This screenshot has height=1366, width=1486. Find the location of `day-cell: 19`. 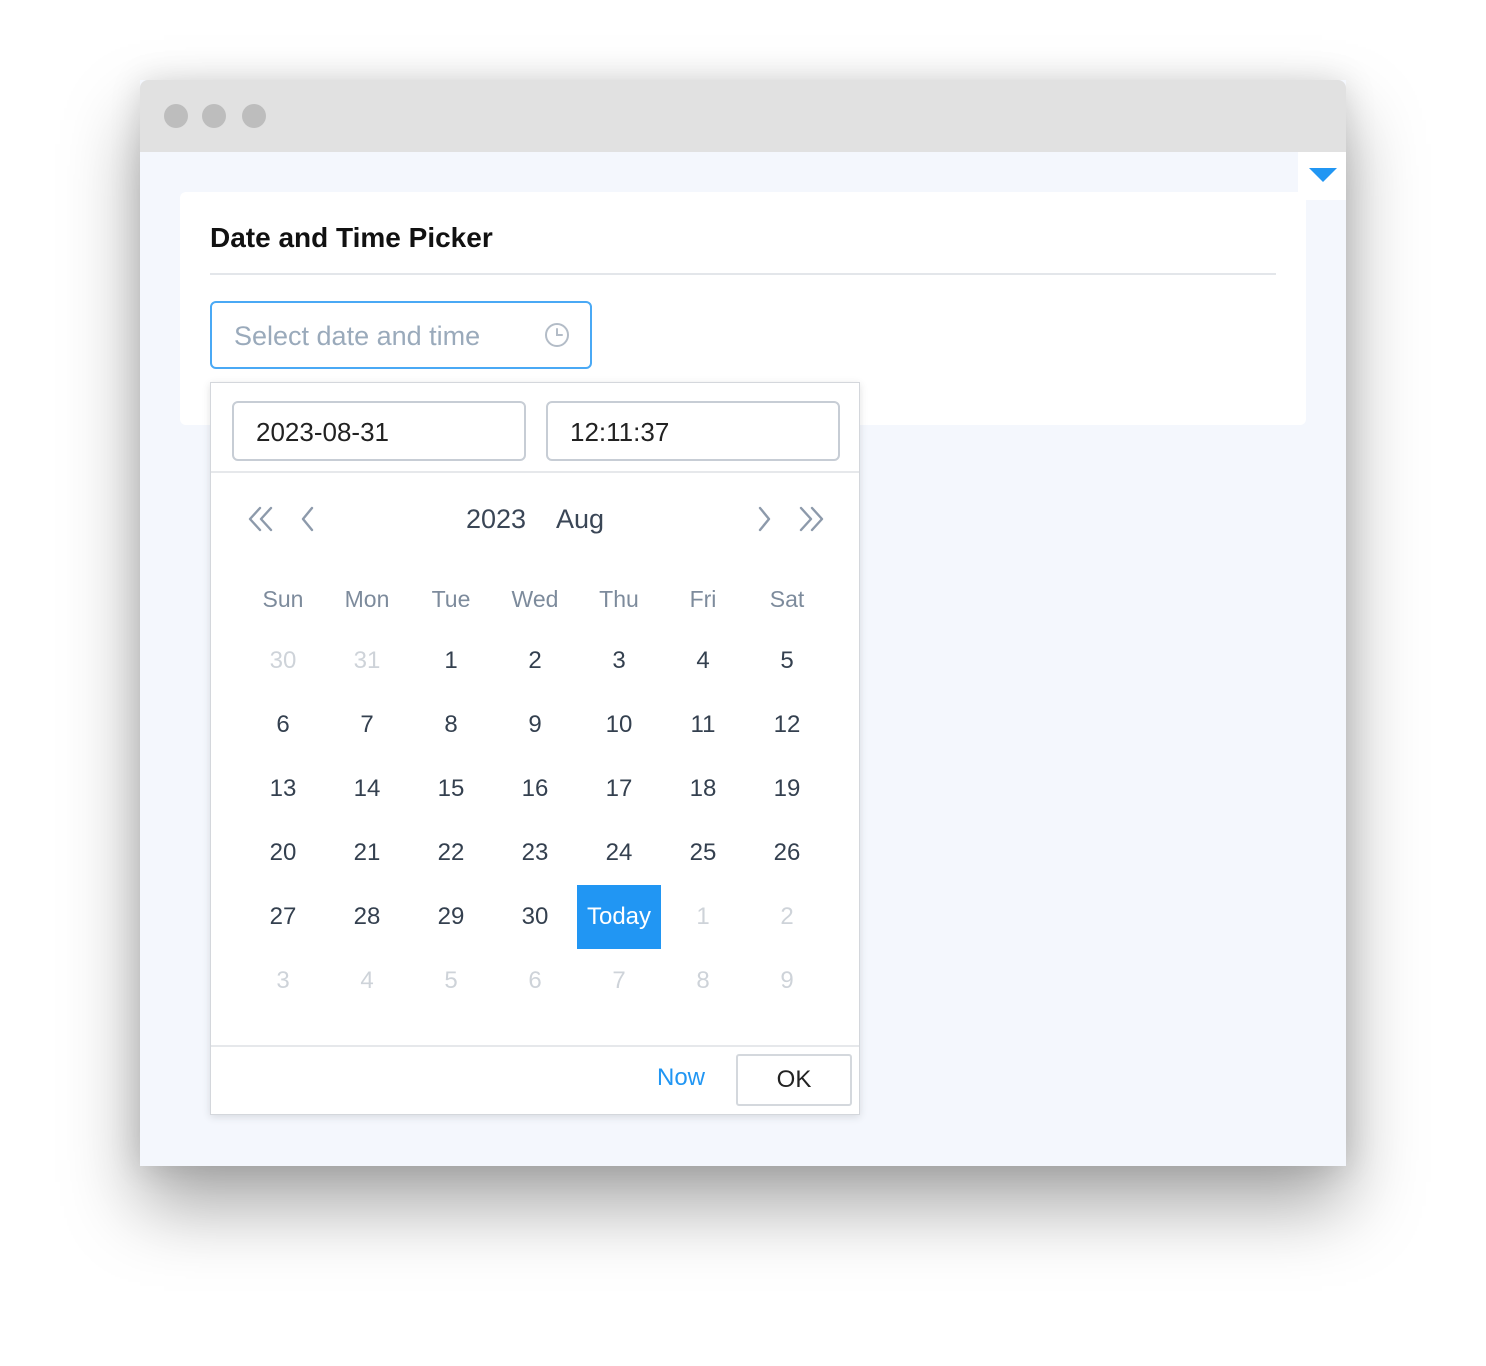

day-cell: 19 is located at coordinates (787, 789).